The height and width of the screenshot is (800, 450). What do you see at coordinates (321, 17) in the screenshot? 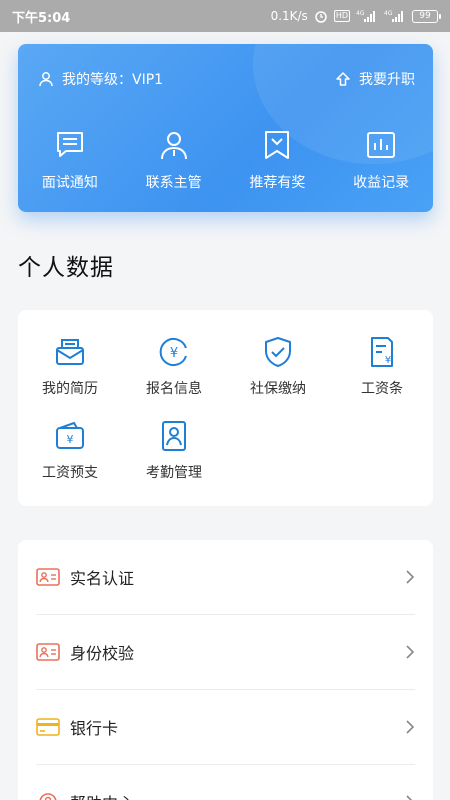
I see `alarm-icon` at bounding box center [321, 17].